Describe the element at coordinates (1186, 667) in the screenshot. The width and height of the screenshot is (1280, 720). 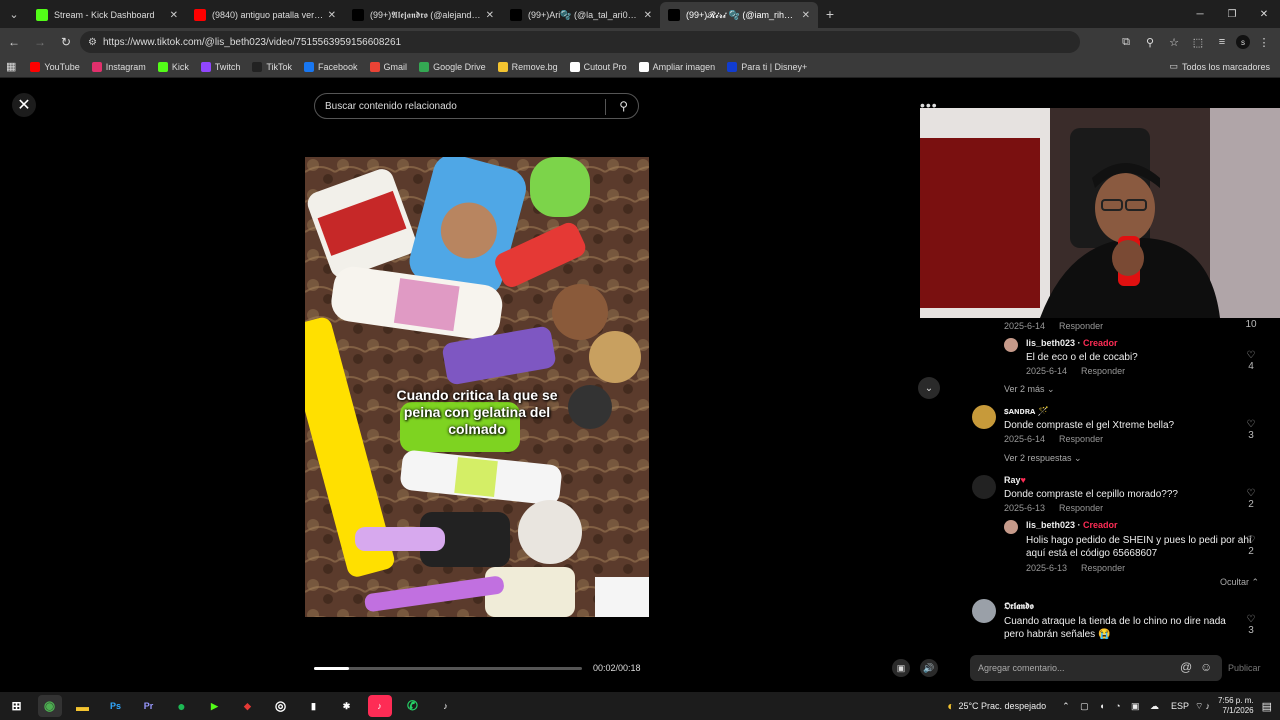
I see `mention-icon: @` at that location.